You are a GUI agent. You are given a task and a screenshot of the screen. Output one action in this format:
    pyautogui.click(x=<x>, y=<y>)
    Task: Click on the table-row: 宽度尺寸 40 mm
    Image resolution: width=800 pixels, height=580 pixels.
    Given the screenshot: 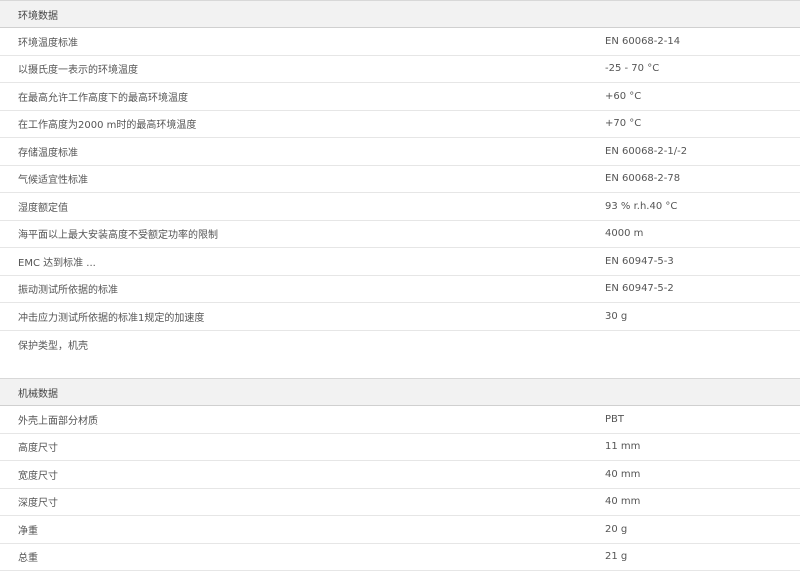 What is the action you would take?
    pyautogui.click(x=400, y=475)
    